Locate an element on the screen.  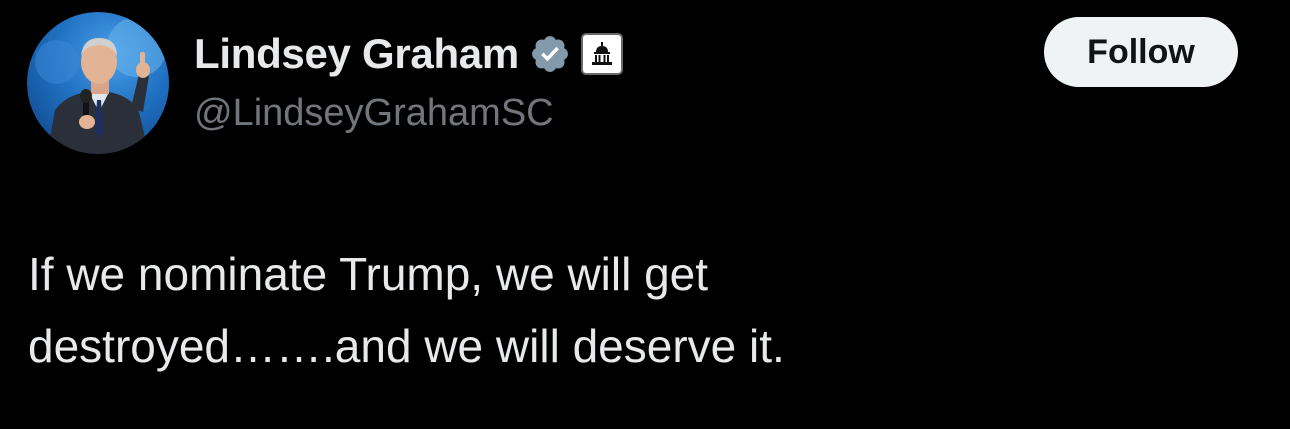
follow-button: Follow is located at coordinates (1141, 52).